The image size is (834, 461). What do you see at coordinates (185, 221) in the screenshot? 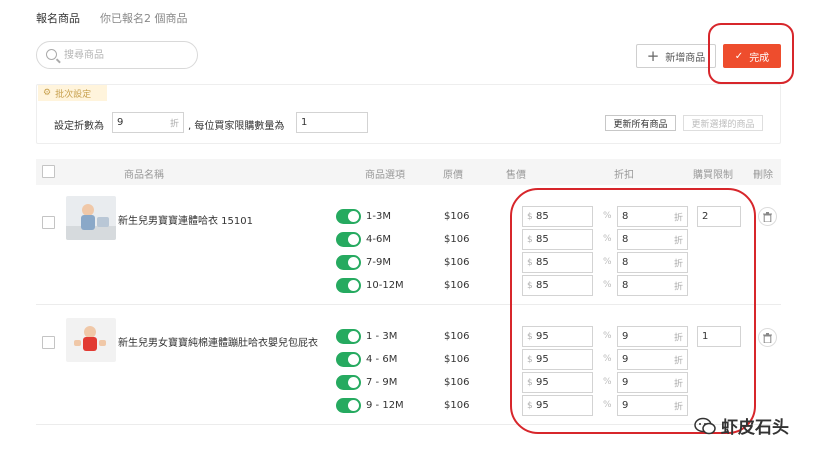
I see `product-name: 新生兒男寶寶連體哈衣 15101` at bounding box center [185, 221].